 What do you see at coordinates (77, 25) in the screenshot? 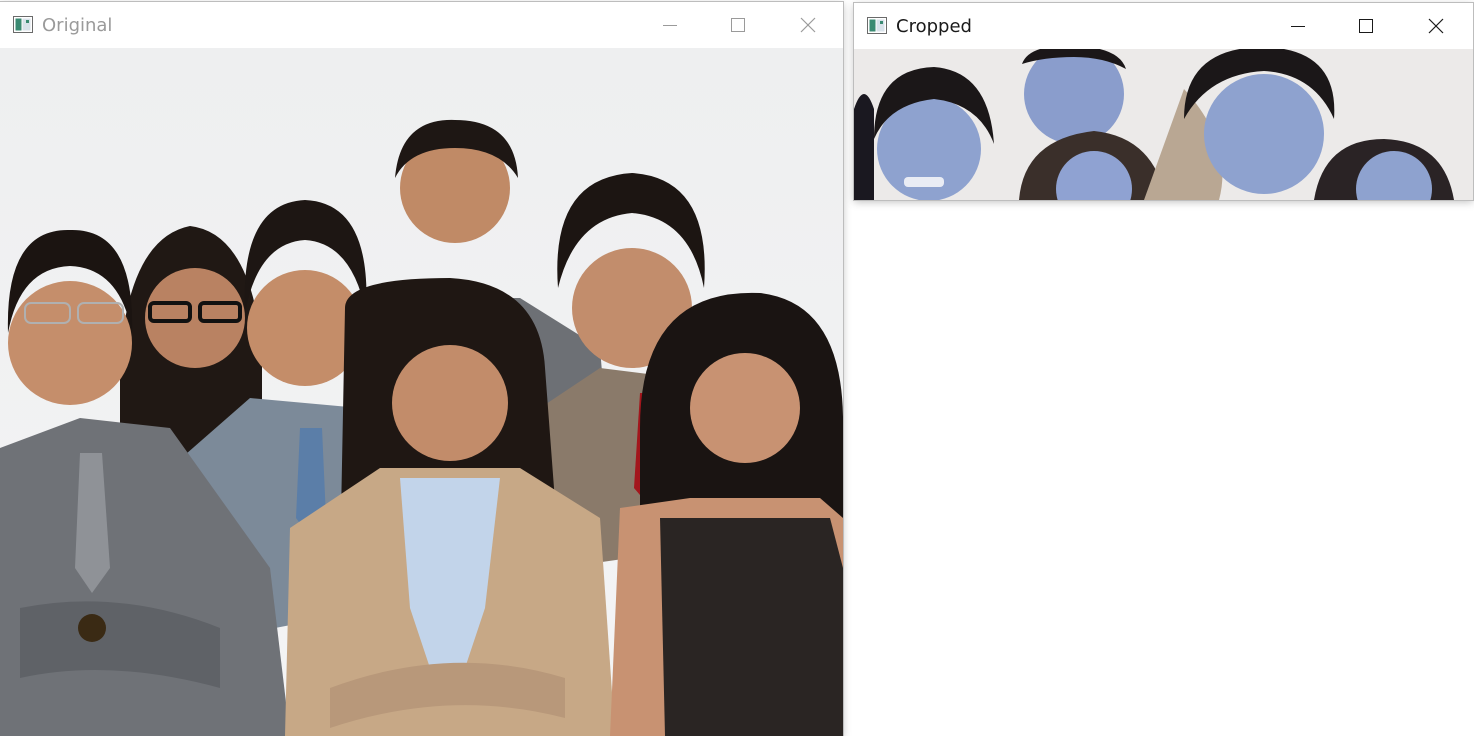
I see `window-title: Original` at bounding box center [77, 25].